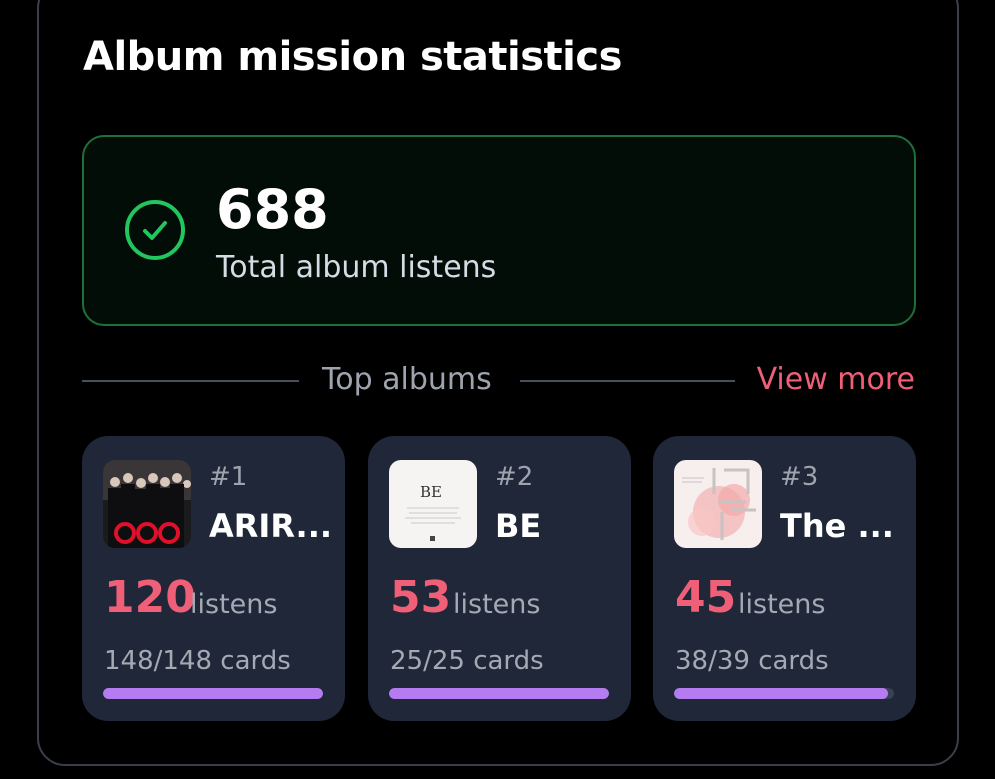 This screenshot has height=779, width=995. What do you see at coordinates (784, 578) in the screenshot?
I see `album-card: #3 The ... 45 listens 38/39 cards` at bounding box center [784, 578].